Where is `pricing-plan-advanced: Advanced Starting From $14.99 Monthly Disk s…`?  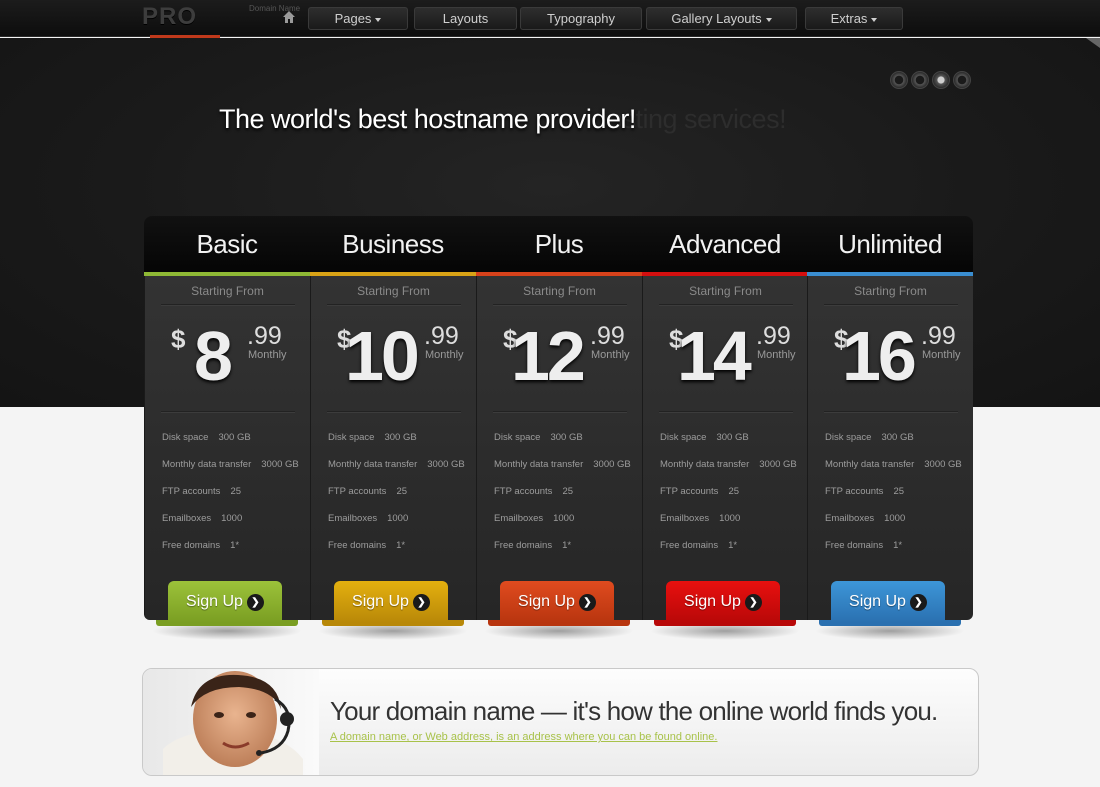 pricing-plan-advanced: Advanced Starting From $14.99 Monthly Disk s… is located at coordinates (725, 418).